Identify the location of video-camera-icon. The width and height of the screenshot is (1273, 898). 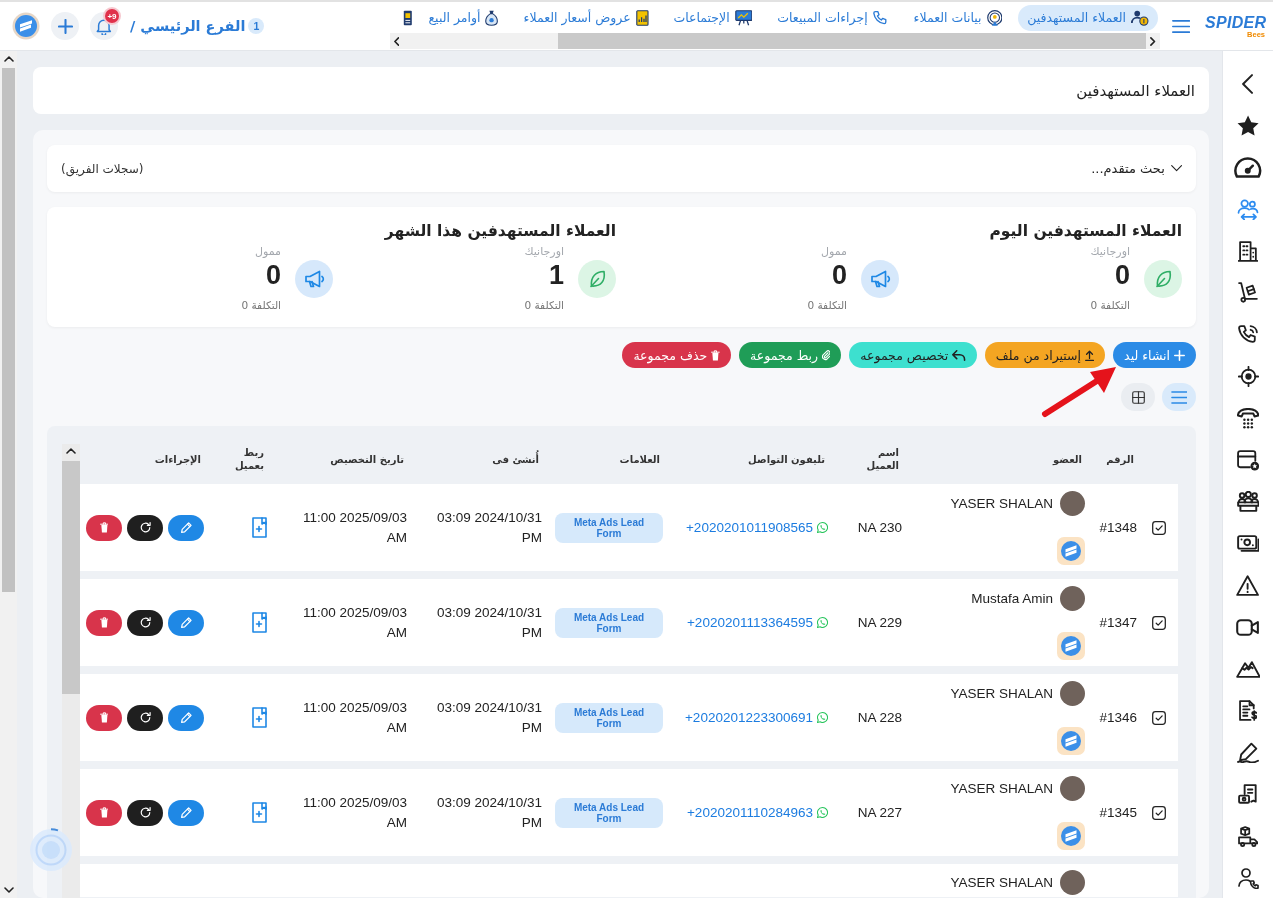
(1248, 627).